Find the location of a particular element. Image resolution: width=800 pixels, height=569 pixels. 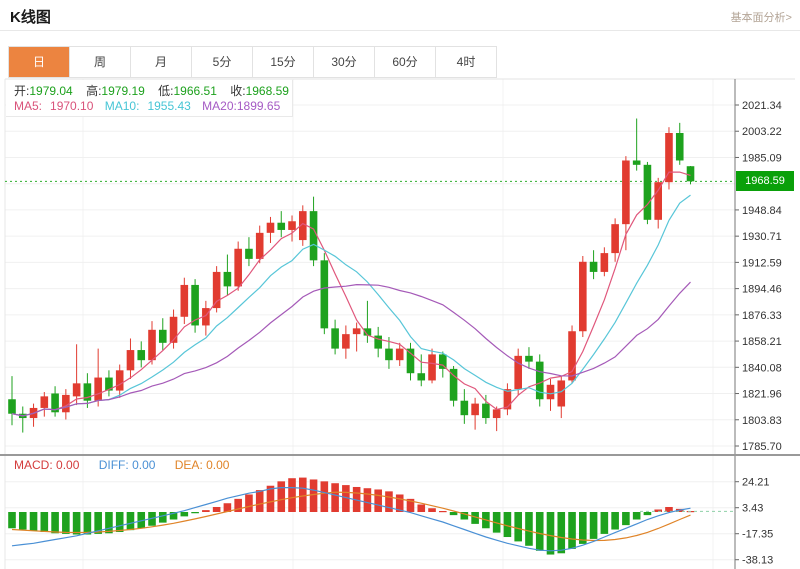

macd-label: MACD: 0.00 is located at coordinates (47, 465).